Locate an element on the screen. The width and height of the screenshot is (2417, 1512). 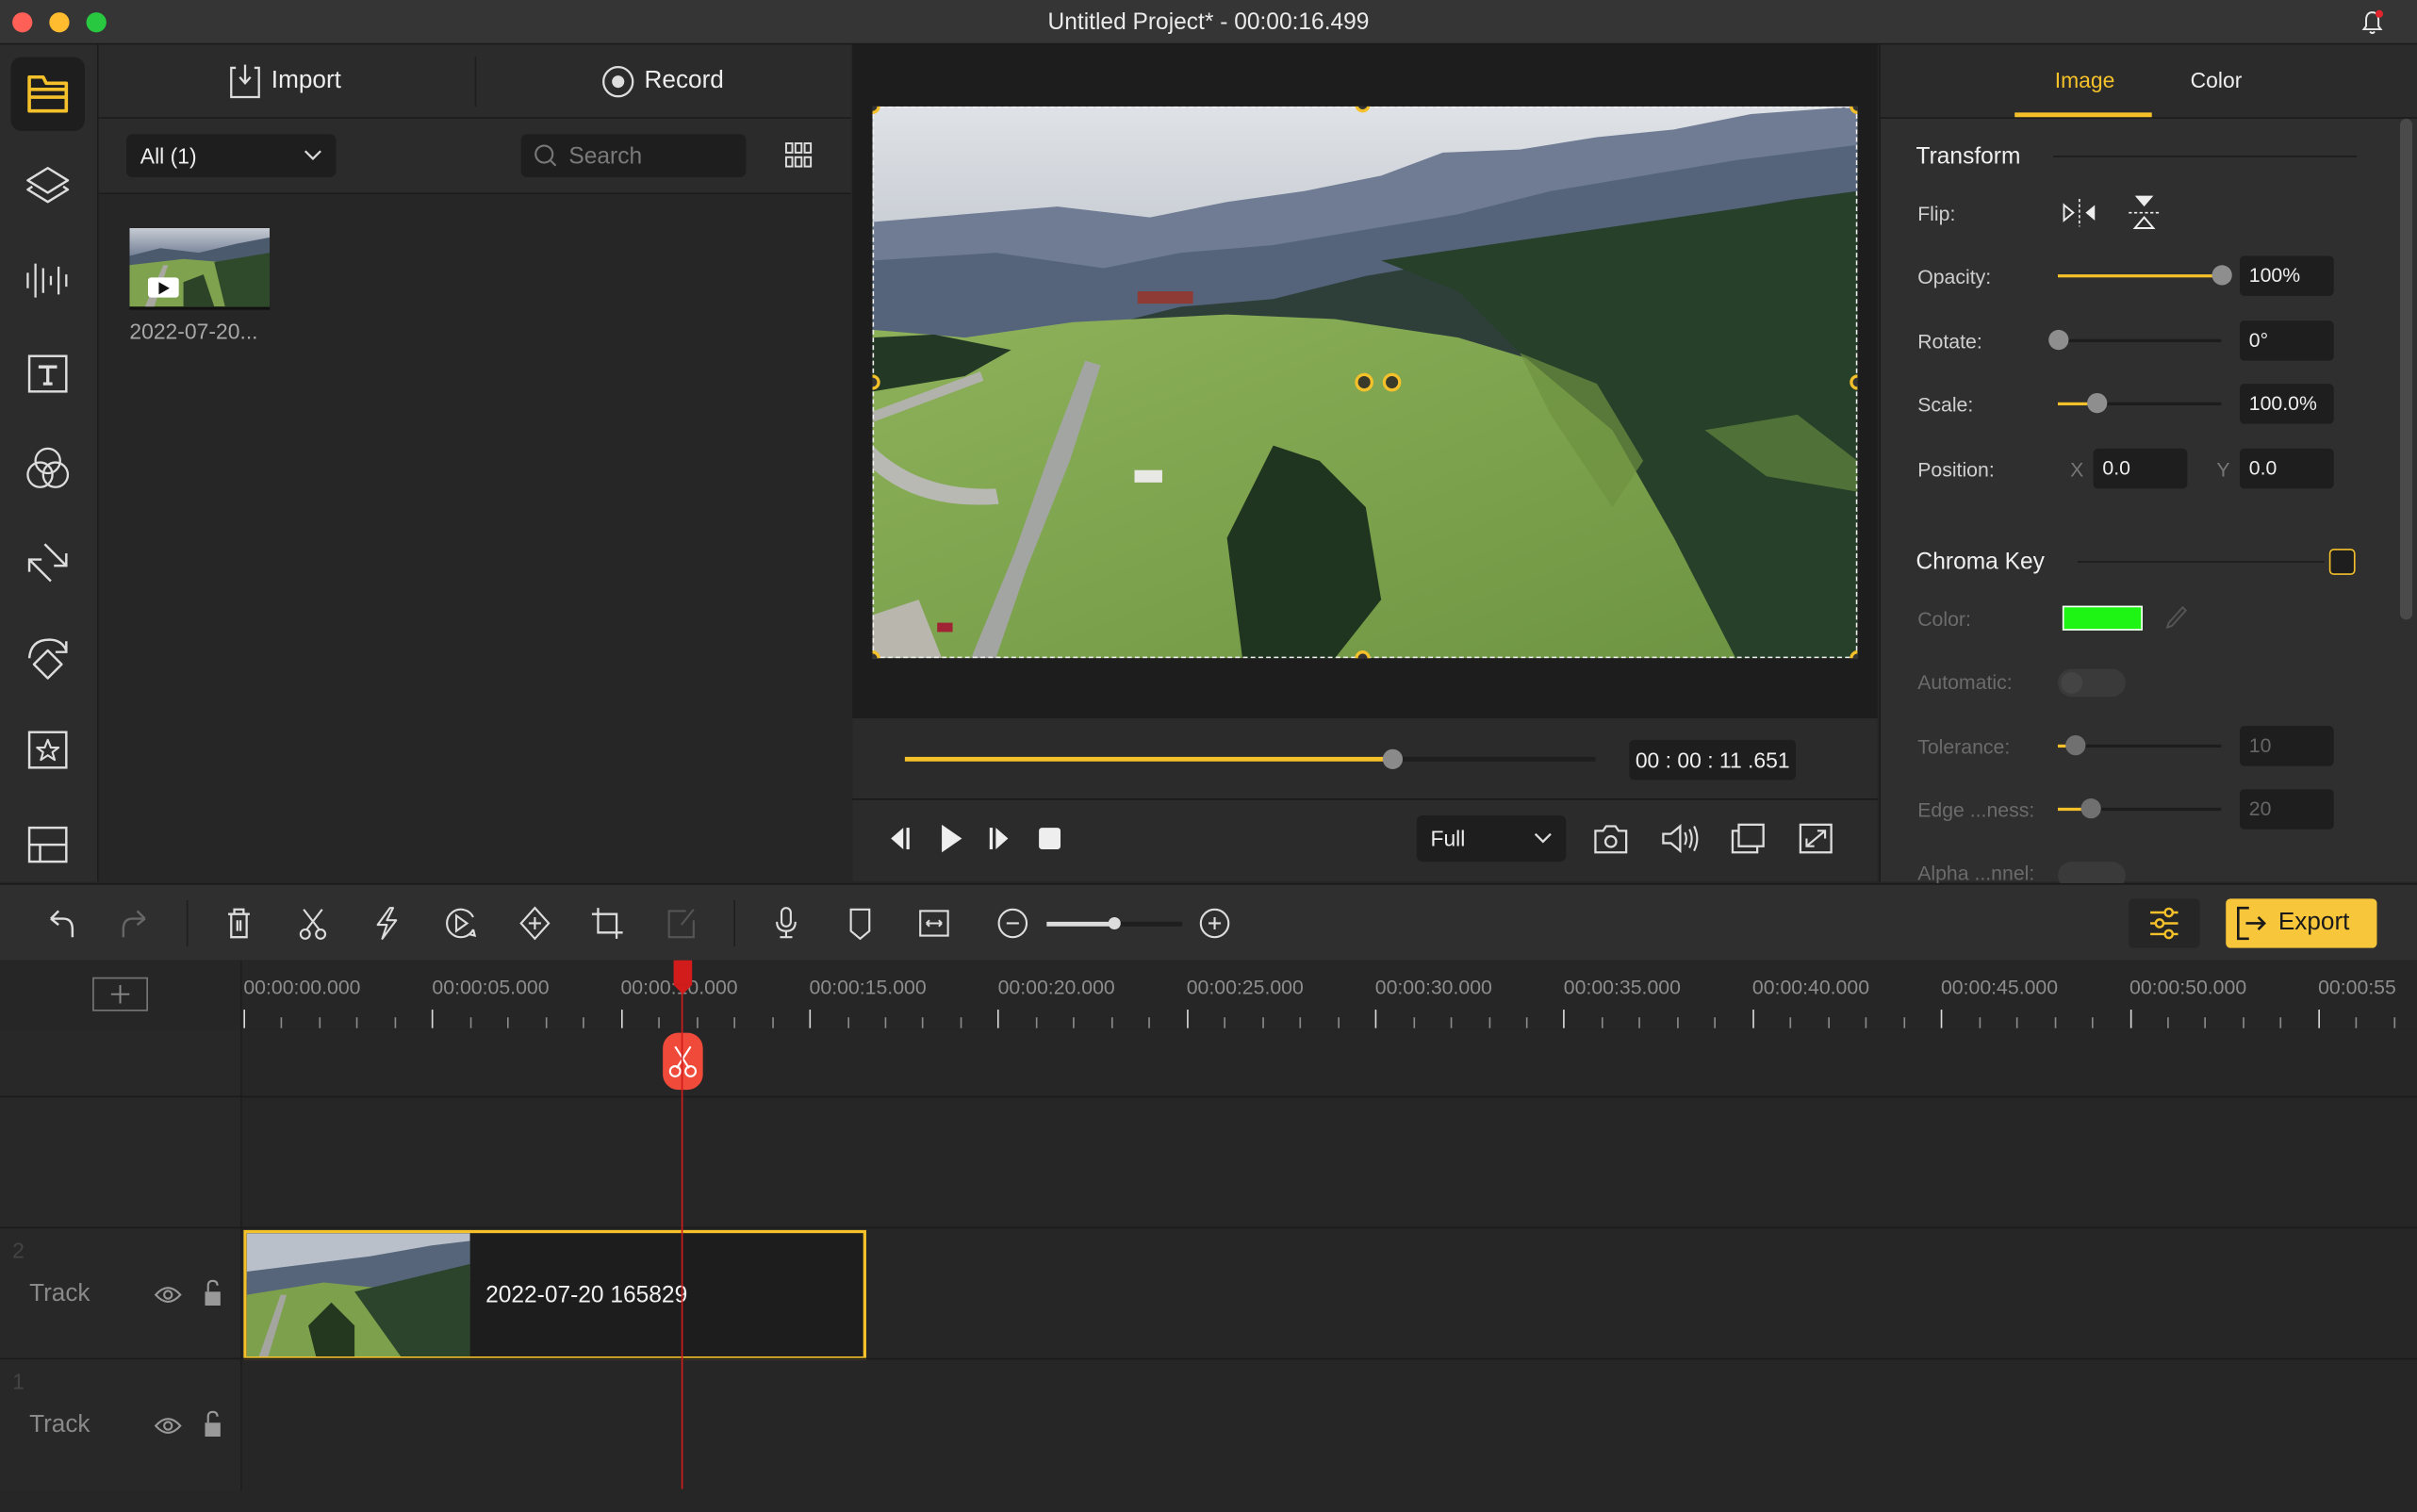
export-button: Export is located at coordinates (2301, 923).